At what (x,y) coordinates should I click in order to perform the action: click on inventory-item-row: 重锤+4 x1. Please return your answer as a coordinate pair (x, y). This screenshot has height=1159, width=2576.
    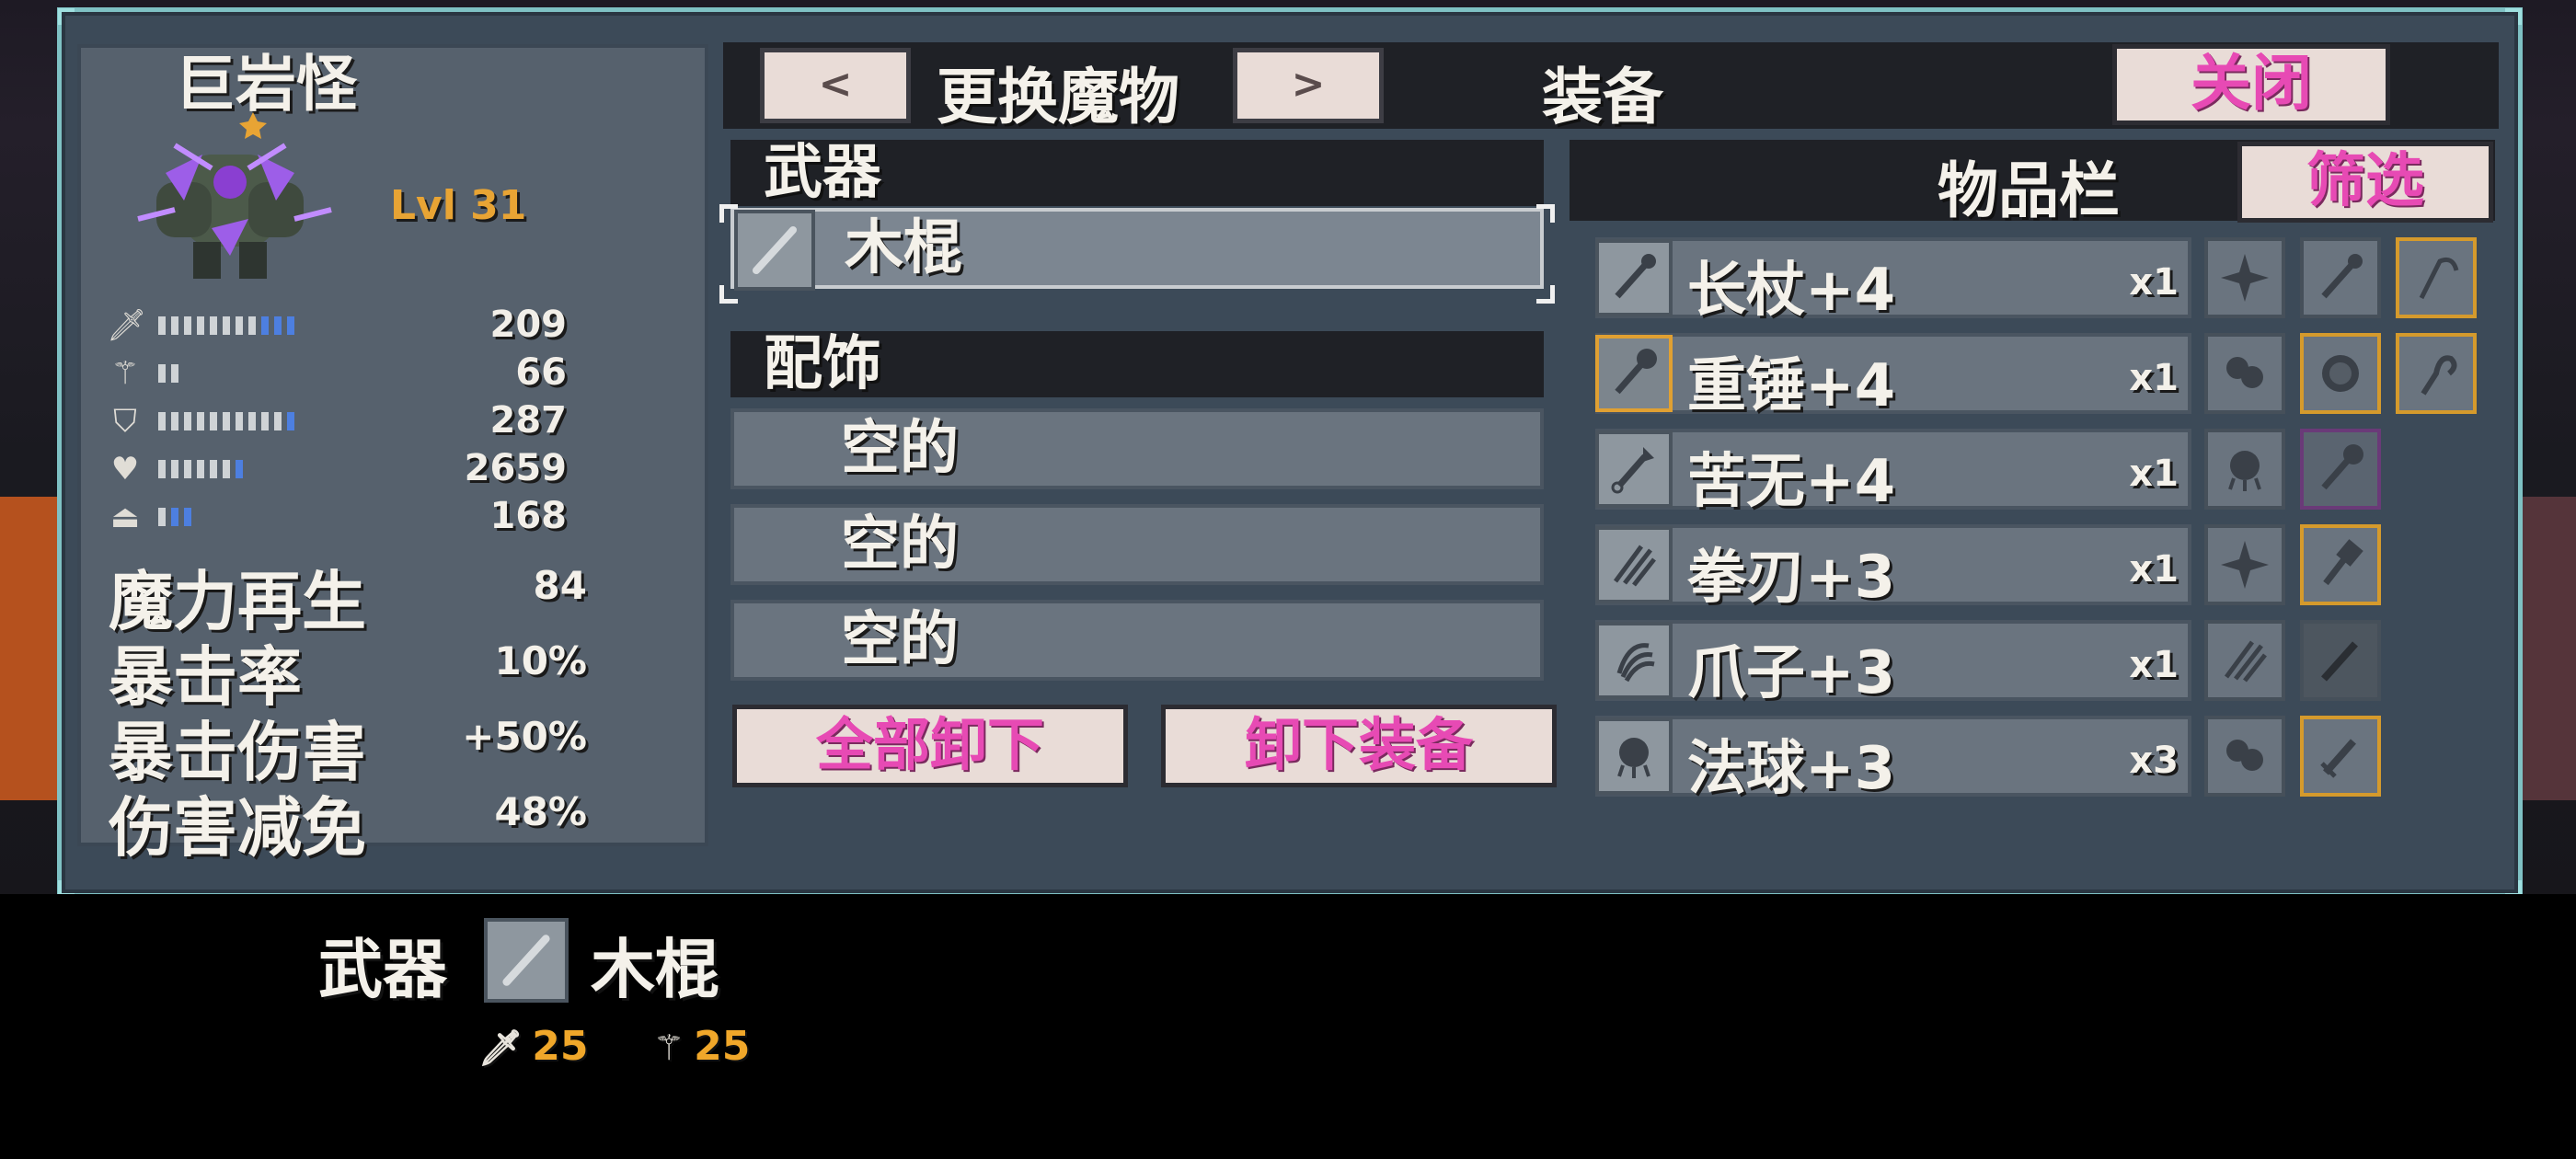
    Looking at the image, I should click on (1893, 376).